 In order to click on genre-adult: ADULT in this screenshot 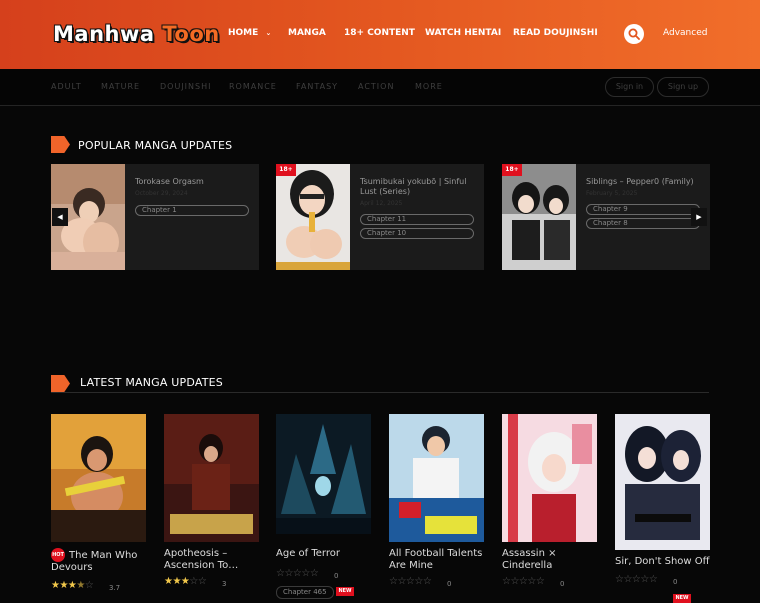, I will do `click(66, 86)`.